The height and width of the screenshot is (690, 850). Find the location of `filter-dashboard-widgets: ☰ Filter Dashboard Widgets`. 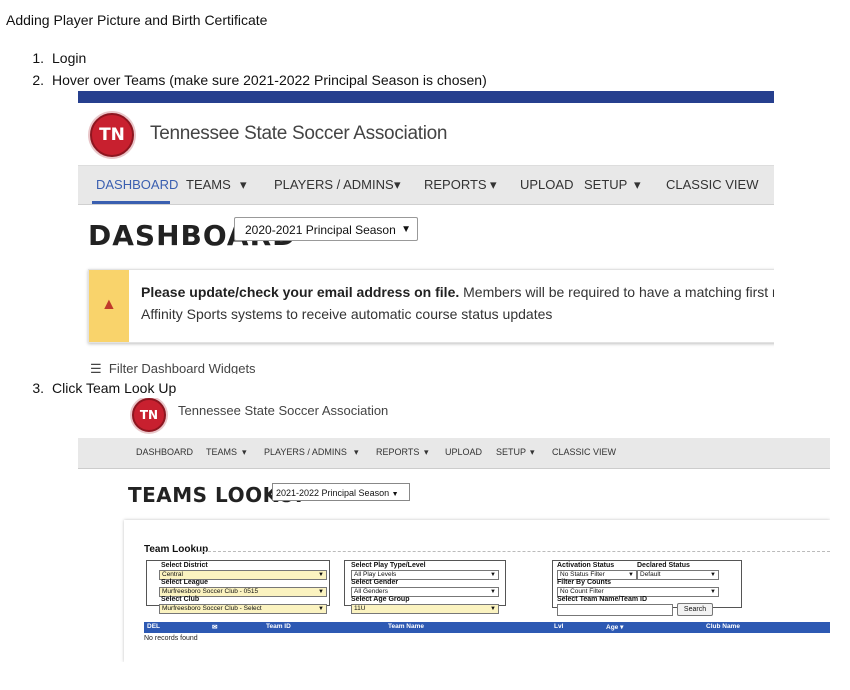

filter-dashboard-widgets: ☰ Filter Dashboard Widgets is located at coordinates (173, 367).